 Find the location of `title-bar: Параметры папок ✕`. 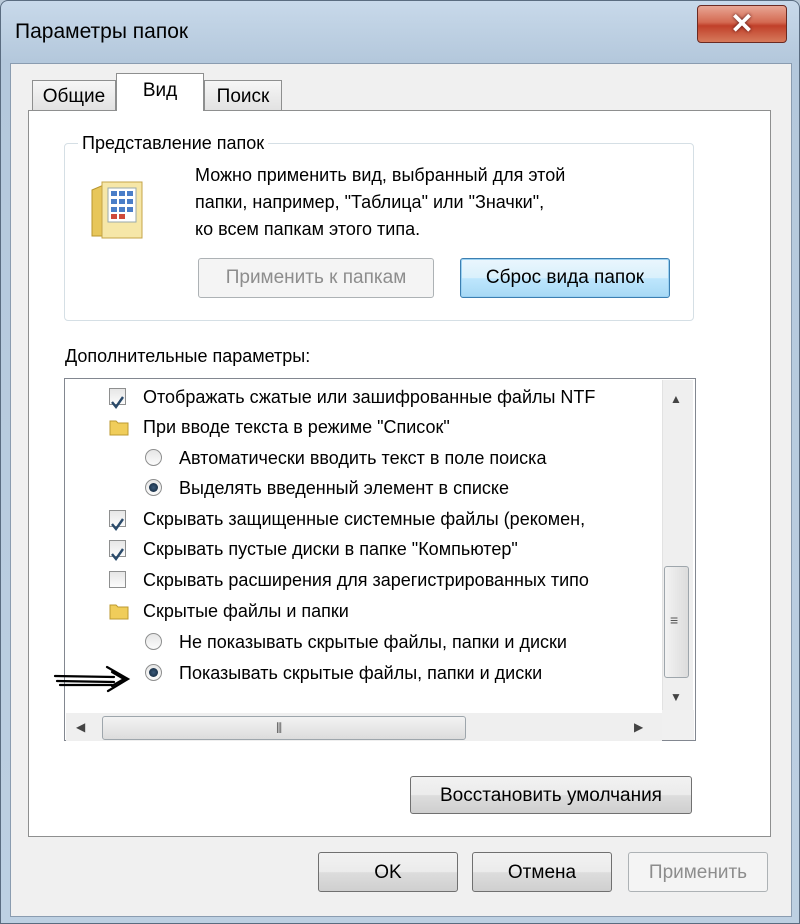

title-bar: Параметры папок ✕ is located at coordinates (400, 32).